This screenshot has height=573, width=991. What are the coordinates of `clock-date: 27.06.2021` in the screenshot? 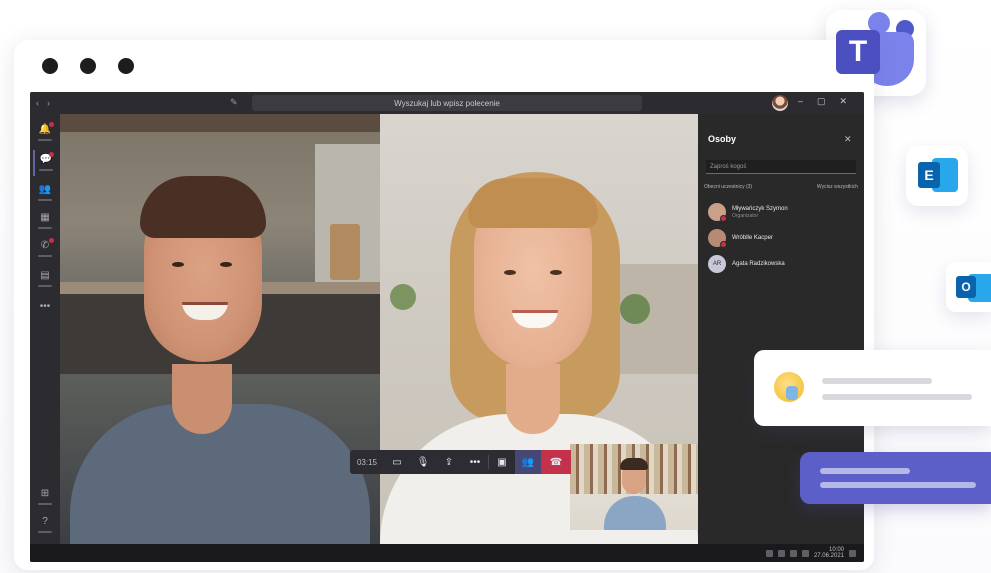 It's located at (828, 556).